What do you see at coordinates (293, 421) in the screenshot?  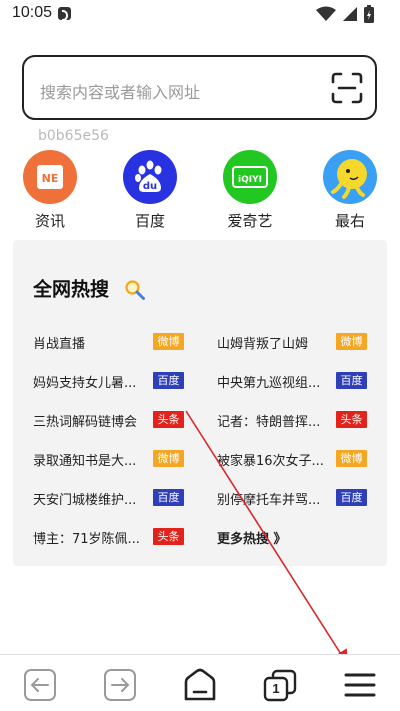 I see `hot-item: 记者：特朗普挥... 头条` at bounding box center [293, 421].